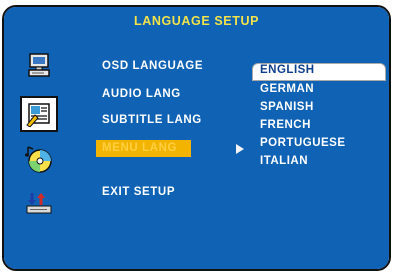 The height and width of the screenshot is (271, 393). What do you see at coordinates (285, 125) in the screenshot?
I see `option-french: FRENCH` at bounding box center [285, 125].